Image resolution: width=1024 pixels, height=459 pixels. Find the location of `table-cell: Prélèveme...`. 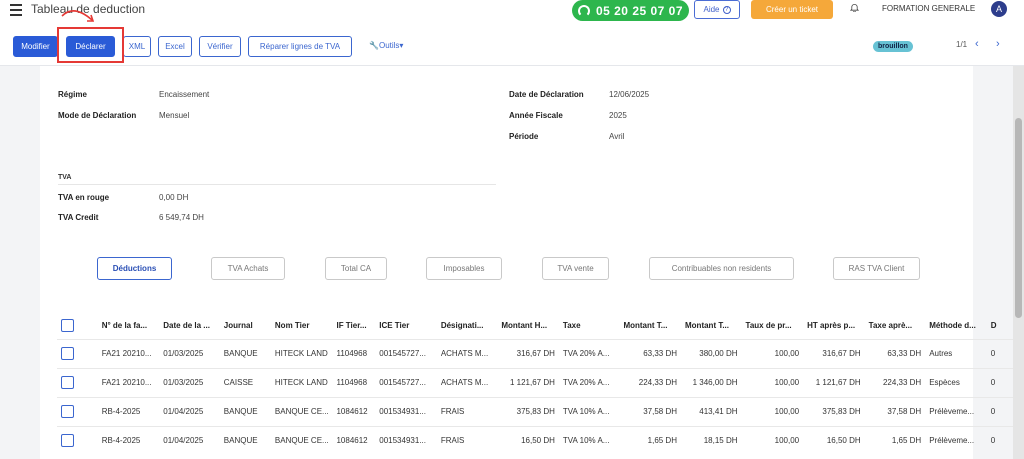

table-cell: Prélèveme... is located at coordinates (956, 440).